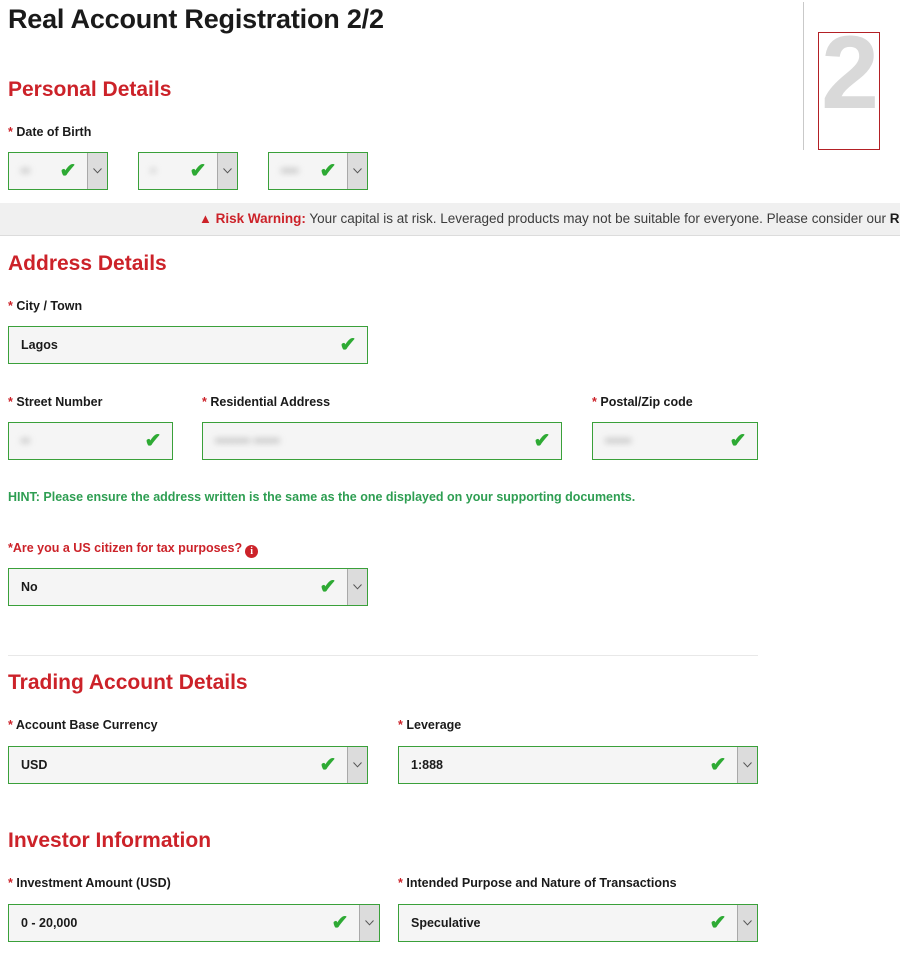 Image resolution: width=900 pixels, height=980 pixels. Describe the element at coordinates (205, 218) in the screenshot. I see `warning-triangle-icon: ▲` at that location.